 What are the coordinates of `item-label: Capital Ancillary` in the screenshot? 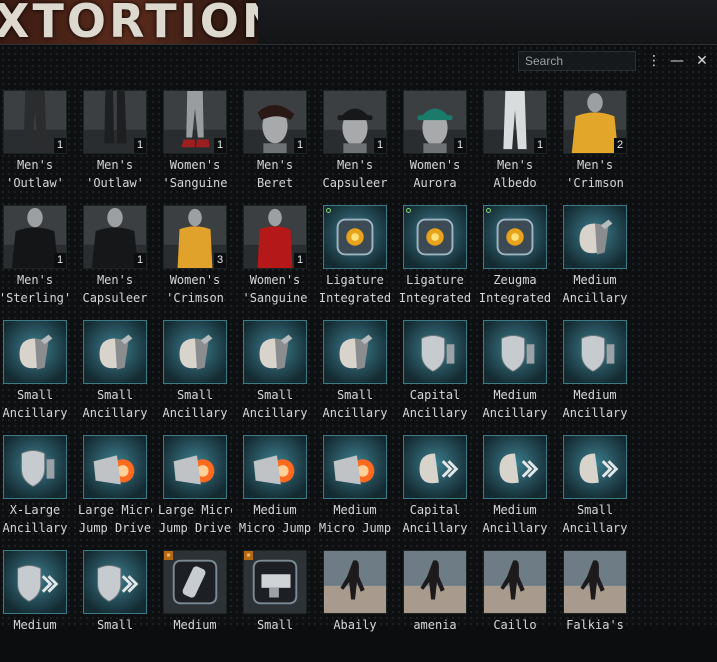 It's located at (435, 404).